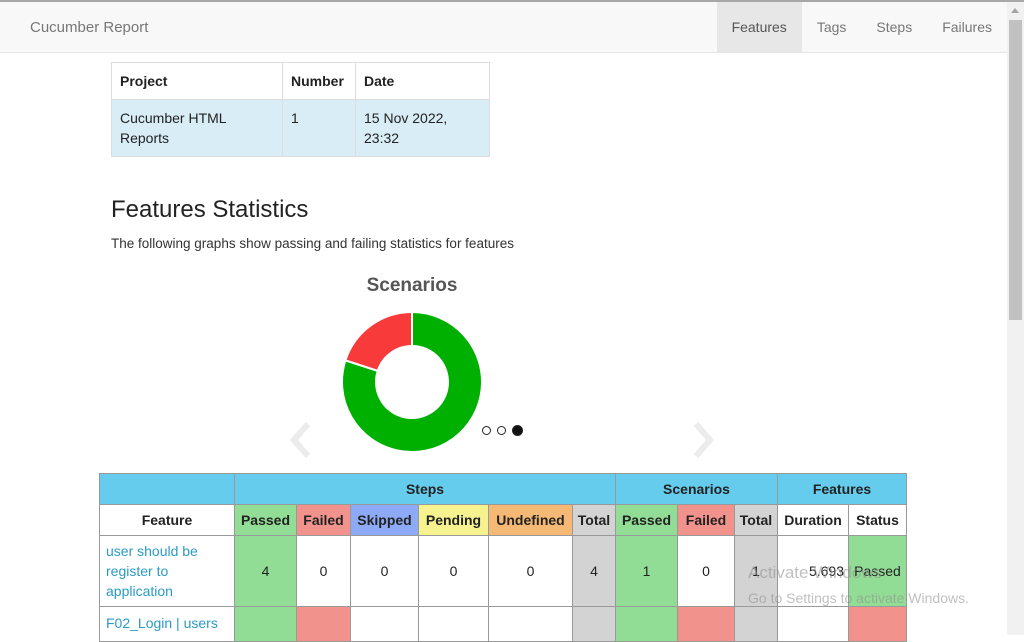 The width and height of the screenshot is (1024, 642). What do you see at coordinates (412, 285) in the screenshot?
I see `chart-title: Scenarios` at bounding box center [412, 285].